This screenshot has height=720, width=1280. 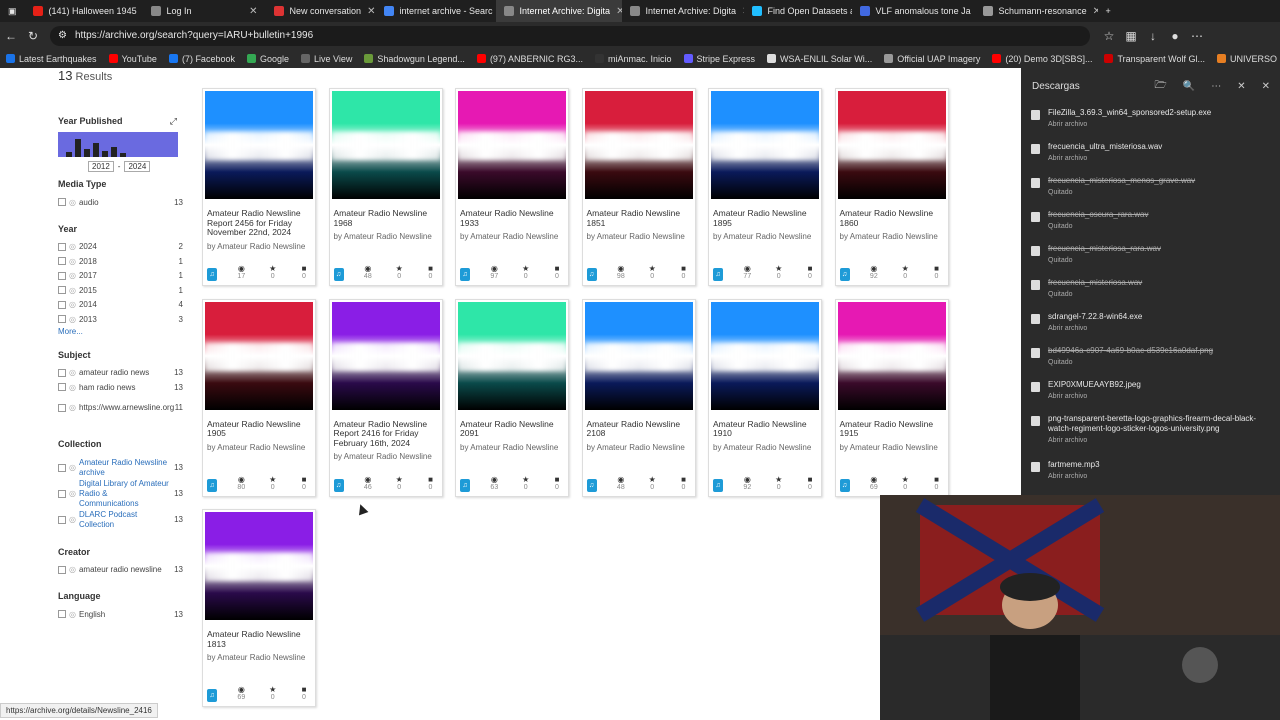 What do you see at coordinates (1150, 223) in the screenshot?
I see `download-entry: frecuencia_oscura_rara.wav Quitado` at bounding box center [1150, 223].